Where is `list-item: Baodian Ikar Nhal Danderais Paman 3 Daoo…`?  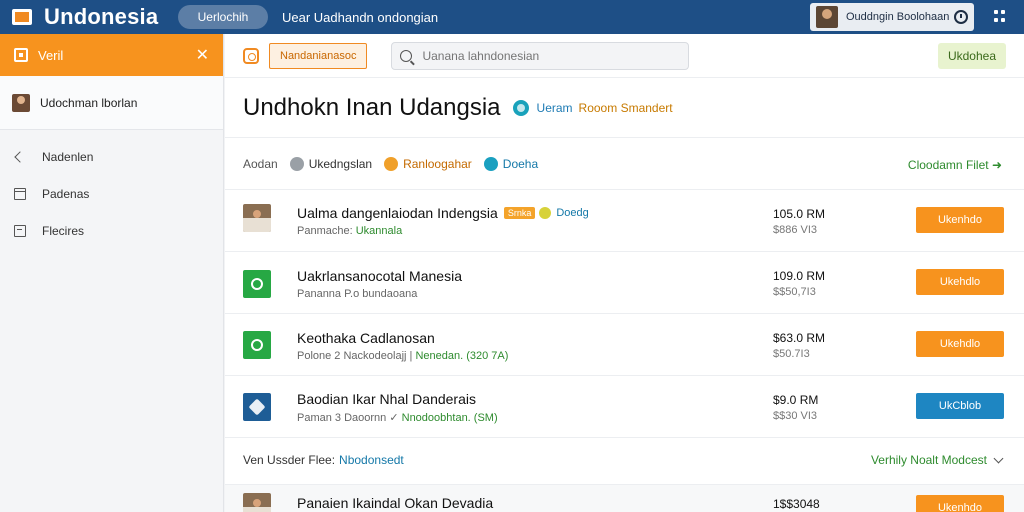
list-item: Baodian Ikar Nhal Danderais Paman 3 Daoo… is located at coordinates (624, 407).